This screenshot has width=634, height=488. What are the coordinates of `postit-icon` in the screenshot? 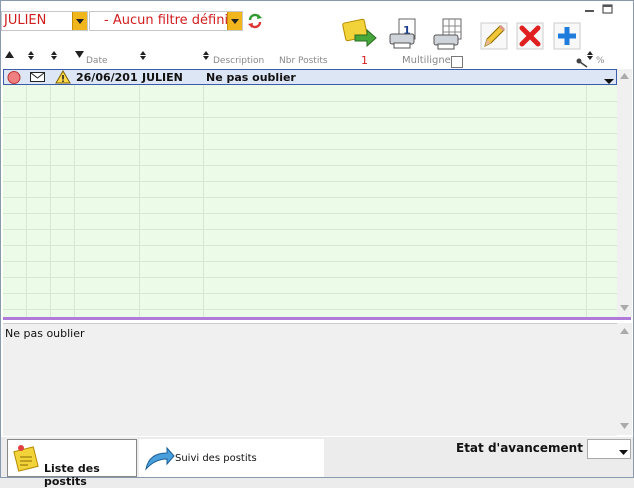 It's located at (27, 459).